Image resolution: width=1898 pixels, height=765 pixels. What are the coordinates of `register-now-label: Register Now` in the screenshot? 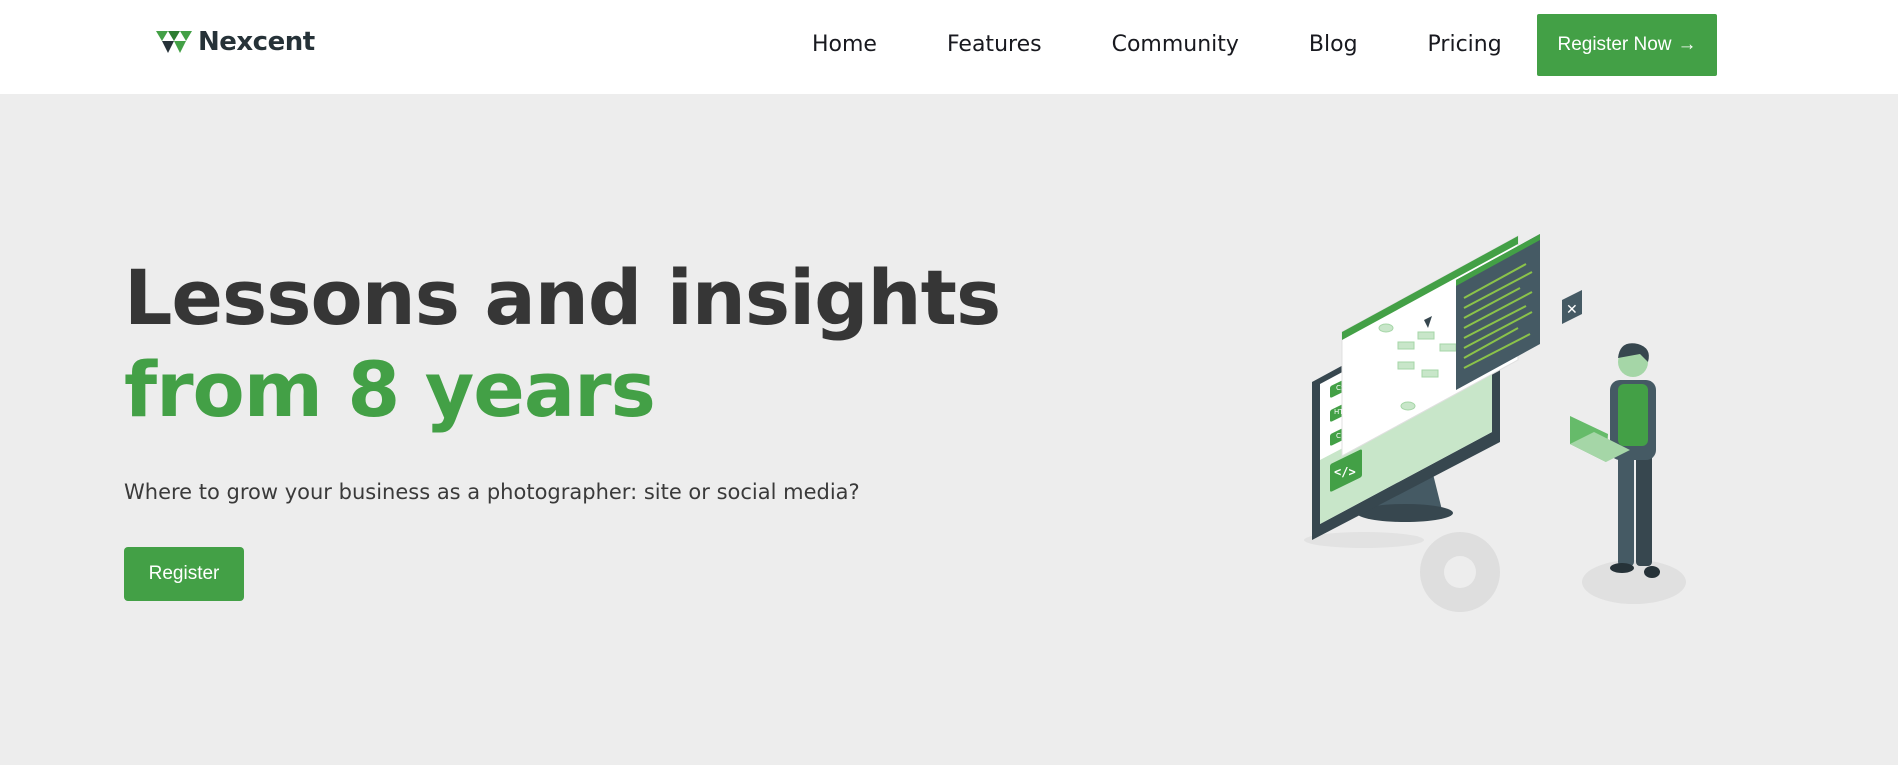 It's located at (1614, 44).